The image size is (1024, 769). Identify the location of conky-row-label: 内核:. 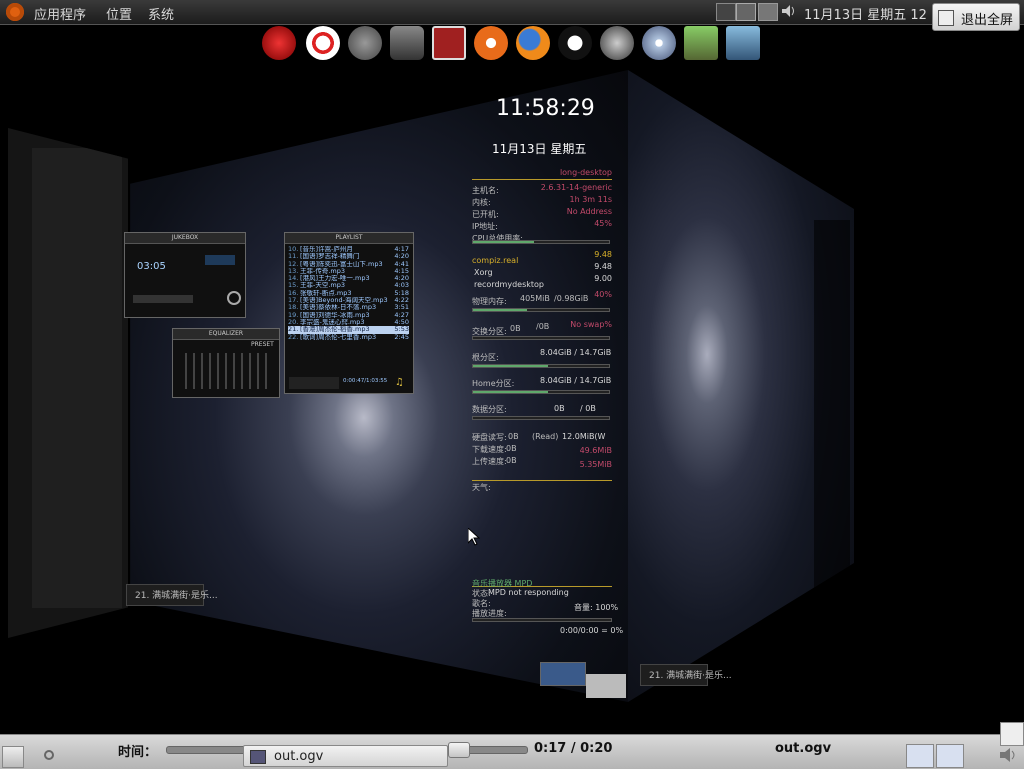
(481, 202).